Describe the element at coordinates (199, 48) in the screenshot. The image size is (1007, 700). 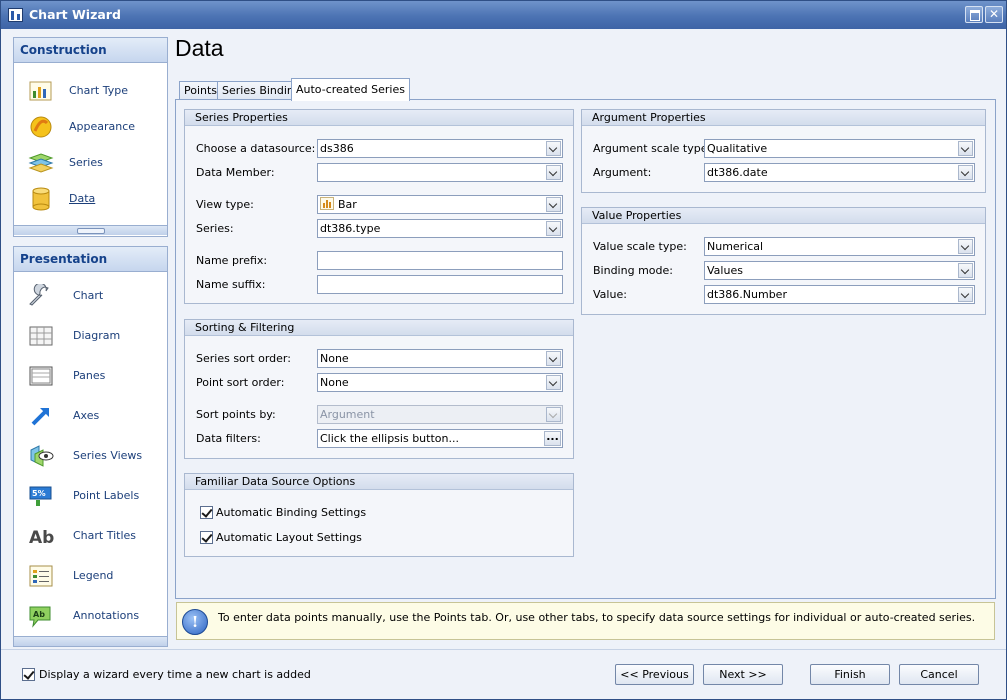
I see `page-title: Data` at that location.